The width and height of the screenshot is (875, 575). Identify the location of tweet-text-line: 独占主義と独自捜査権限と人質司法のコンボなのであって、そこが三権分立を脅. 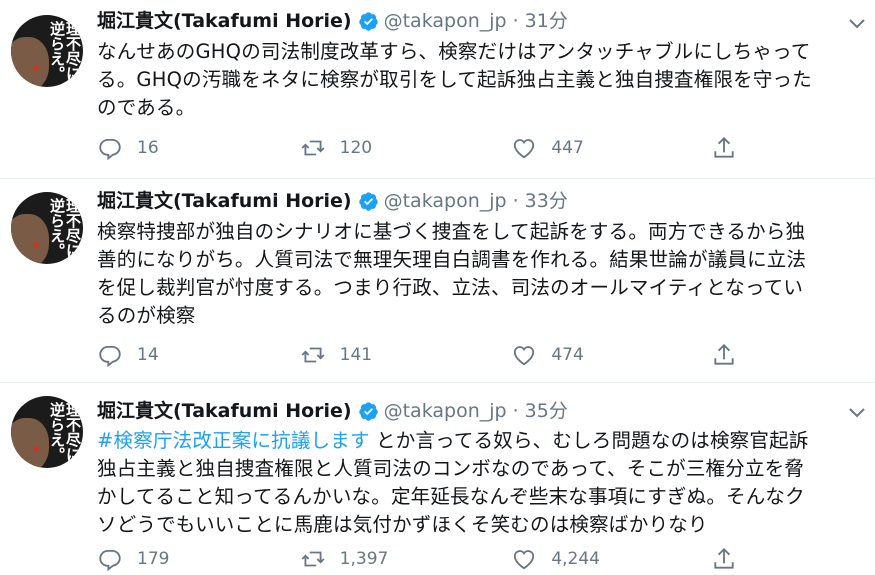
(451, 468).